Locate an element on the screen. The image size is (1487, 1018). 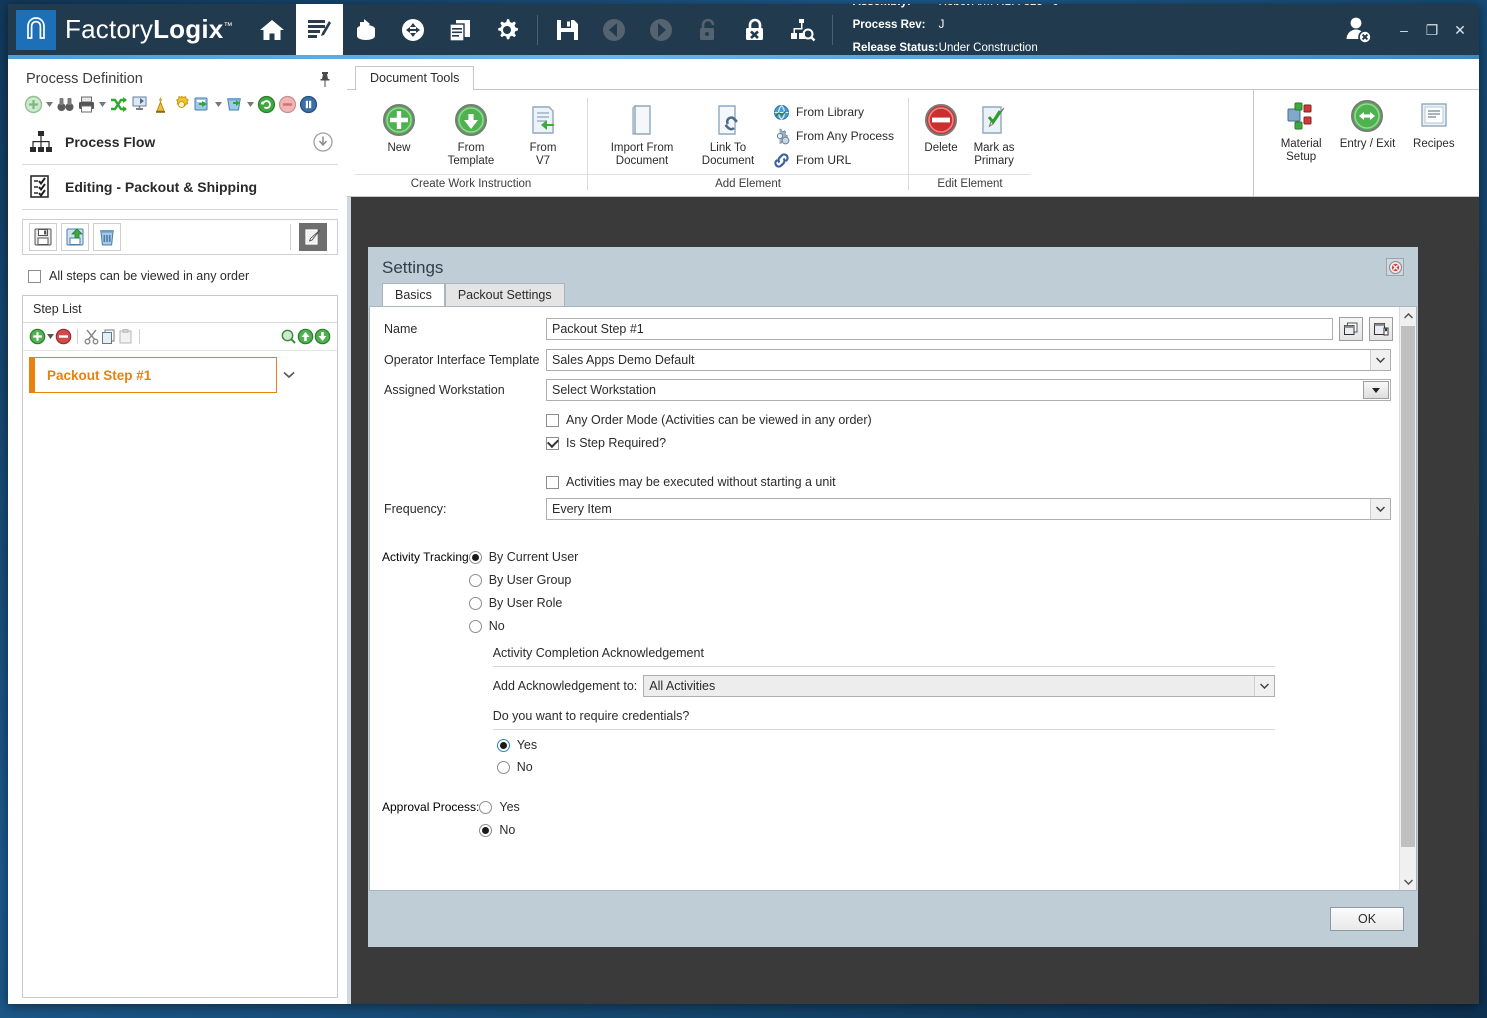
save-button is located at coordinates (43, 237).